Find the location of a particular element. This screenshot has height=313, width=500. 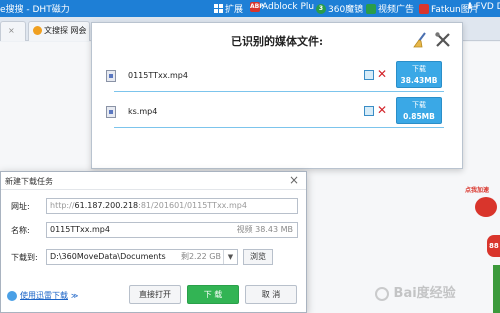

broom-icon is located at coordinates (420, 40).